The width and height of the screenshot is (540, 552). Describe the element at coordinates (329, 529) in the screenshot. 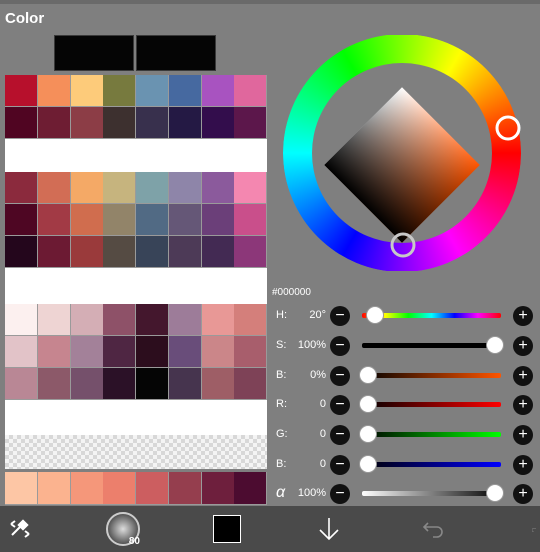

I see `arrow-down-icon` at that location.